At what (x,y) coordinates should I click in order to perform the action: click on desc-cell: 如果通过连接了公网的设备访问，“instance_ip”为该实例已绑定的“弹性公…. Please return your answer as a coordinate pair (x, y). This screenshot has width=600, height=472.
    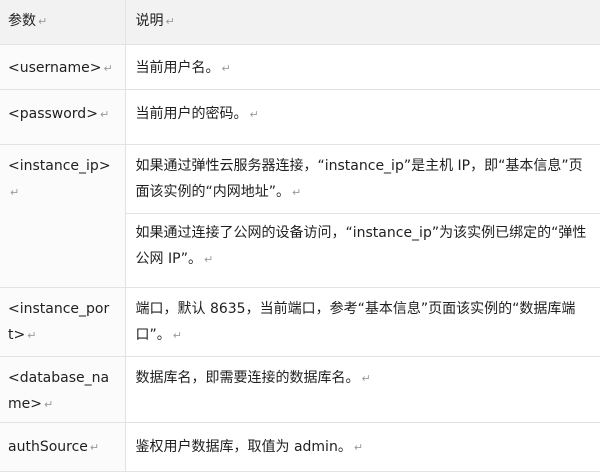
    Looking at the image, I should click on (362, 250).